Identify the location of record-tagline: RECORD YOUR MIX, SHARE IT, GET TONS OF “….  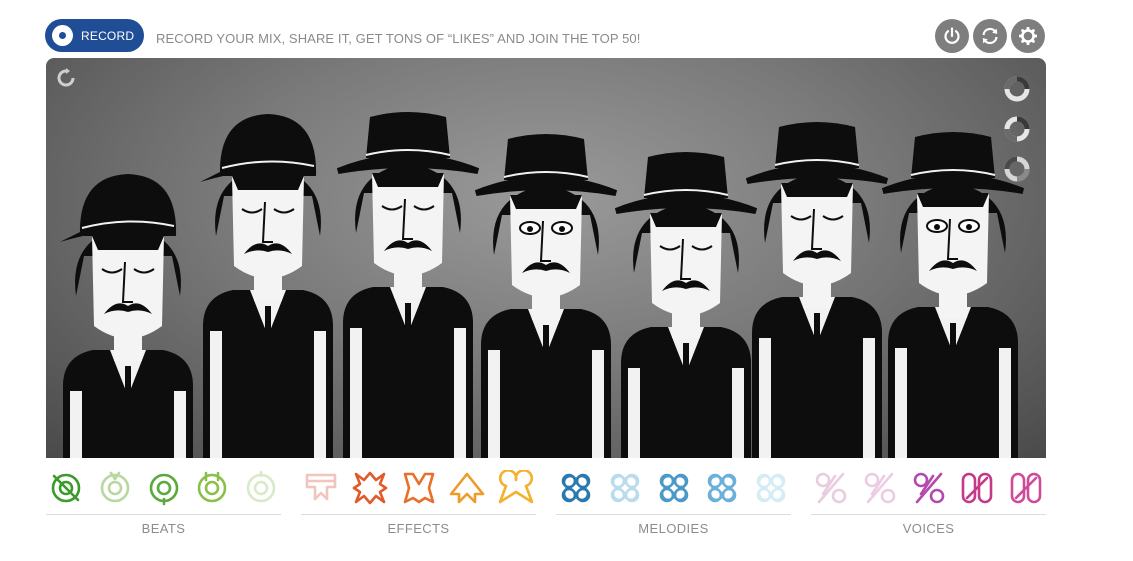
(398, 38).